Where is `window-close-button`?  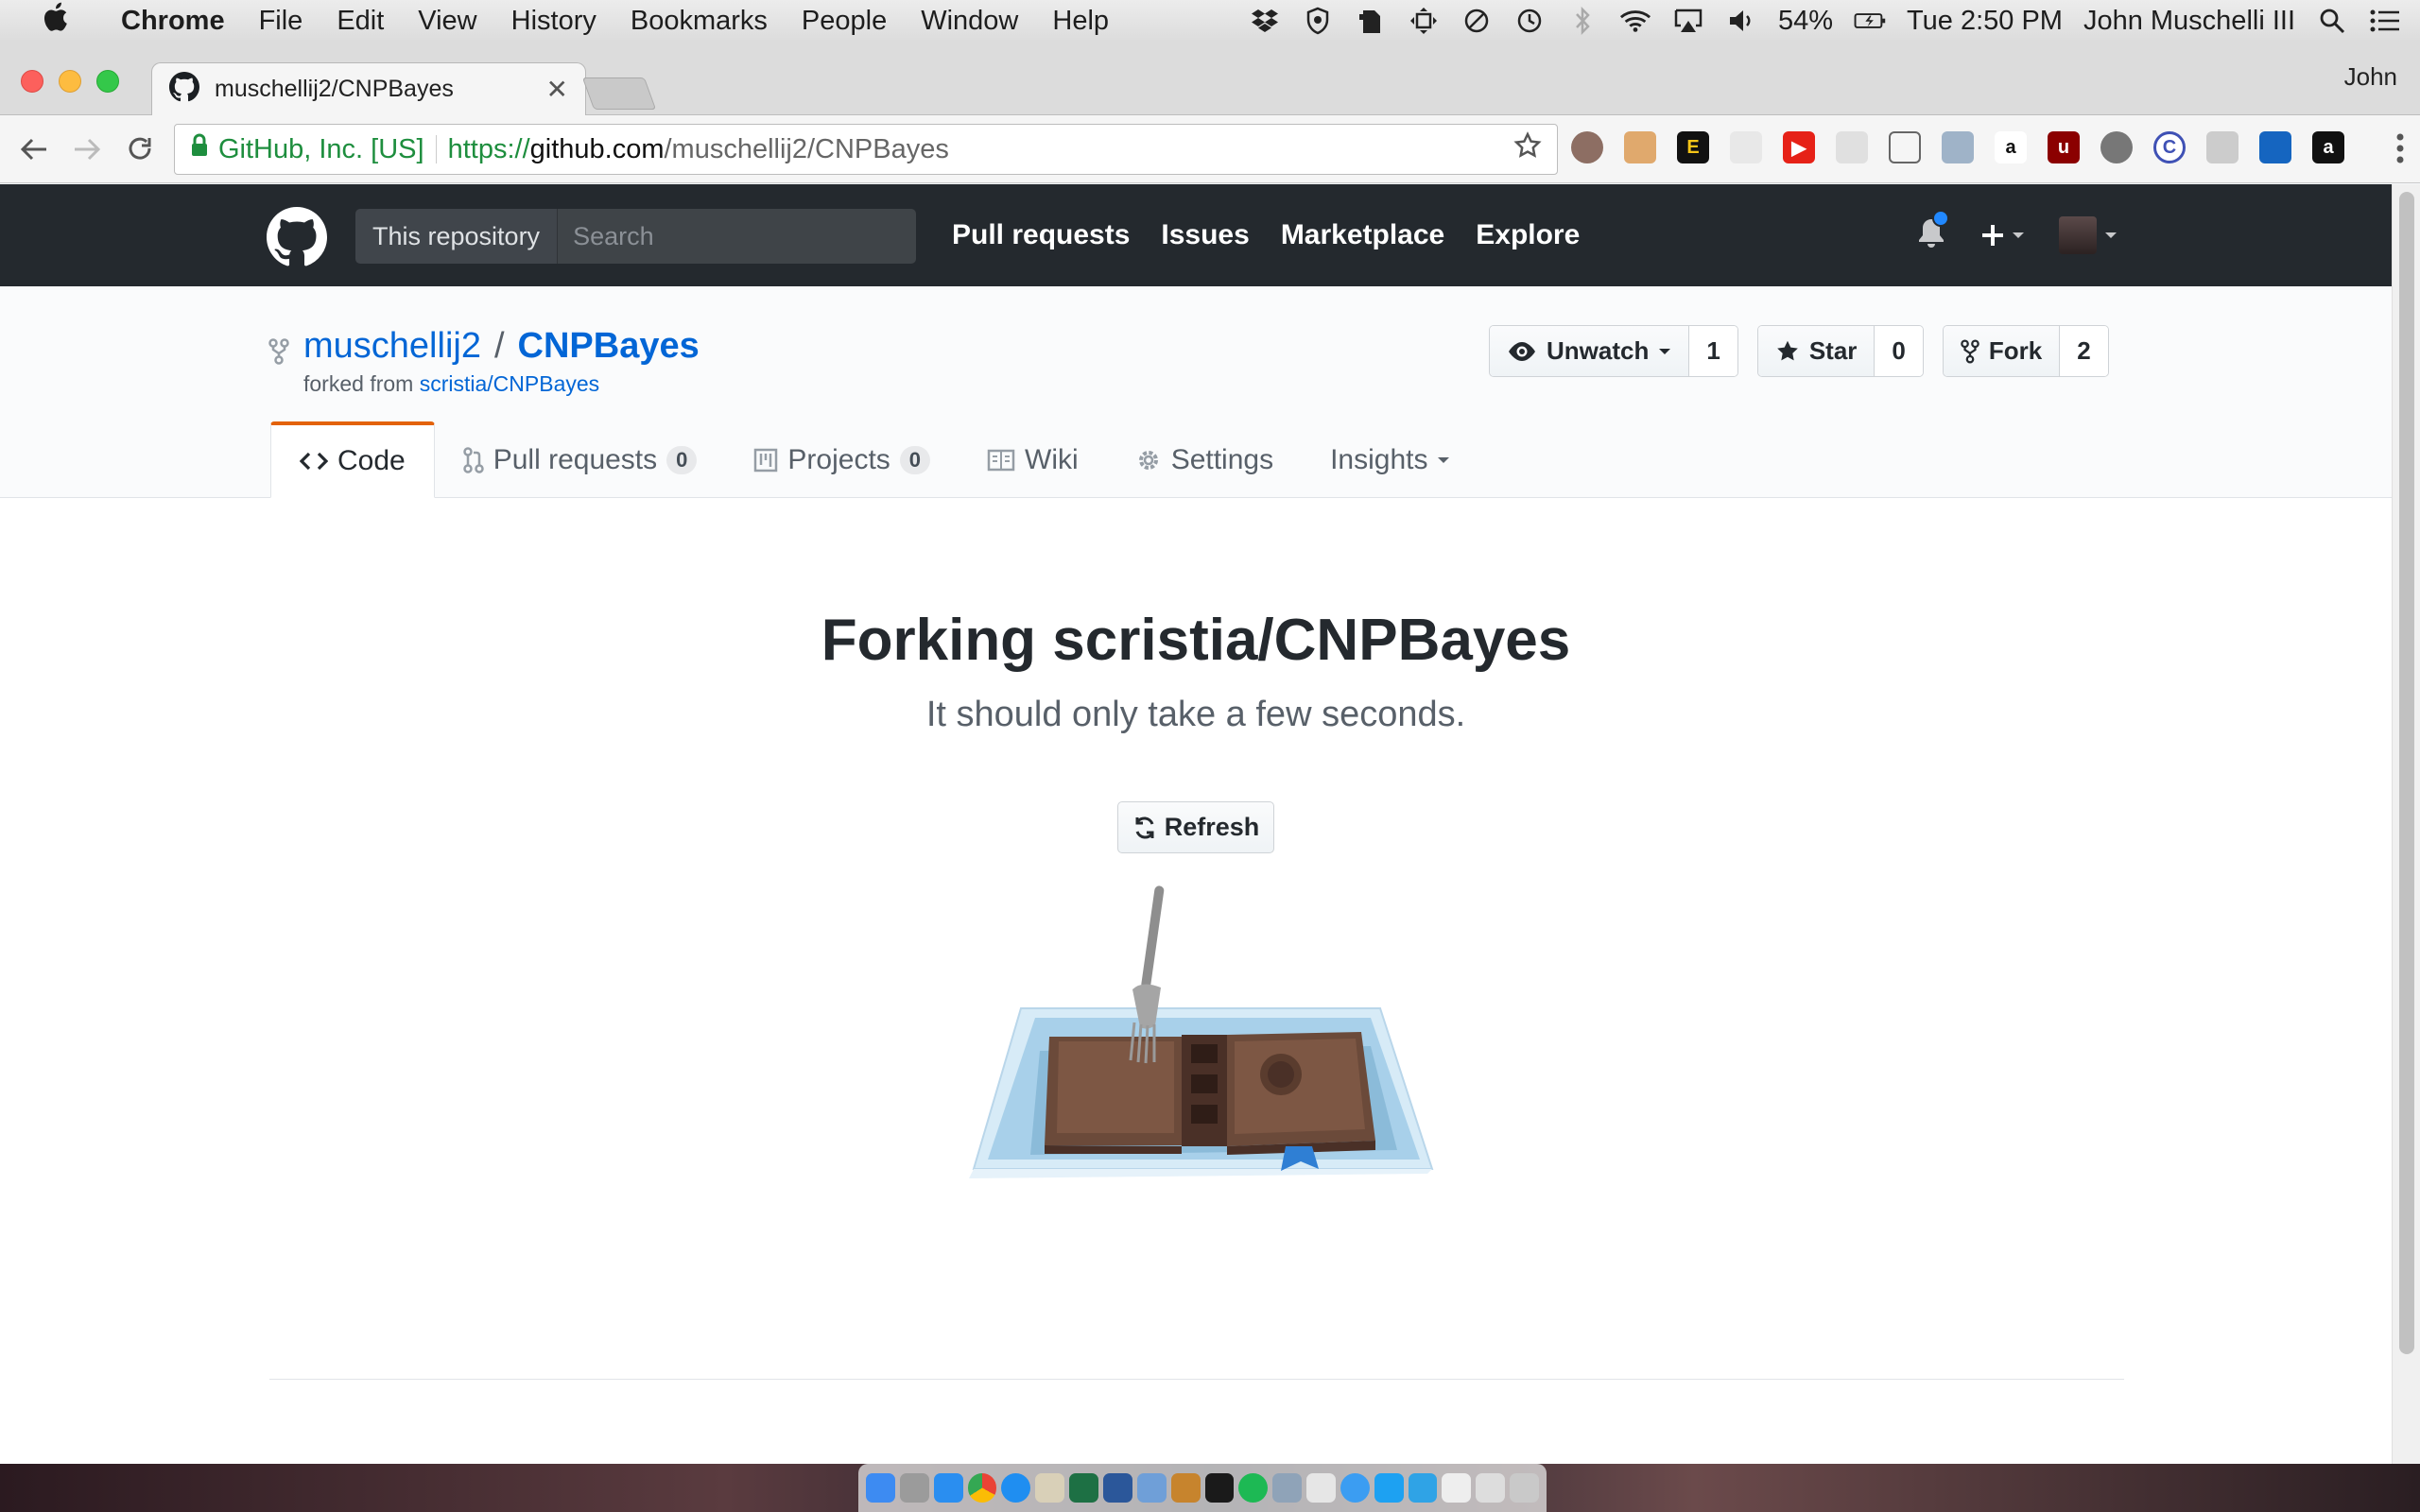 window-close-button is located at coordinates (32, 81).